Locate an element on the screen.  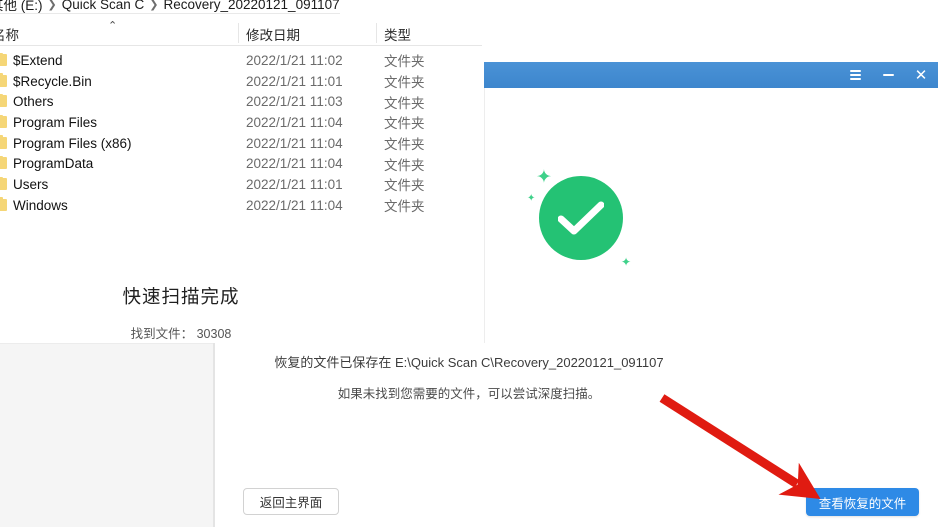
column-header-date: 修改日期 is located at coordinates (273, 34).